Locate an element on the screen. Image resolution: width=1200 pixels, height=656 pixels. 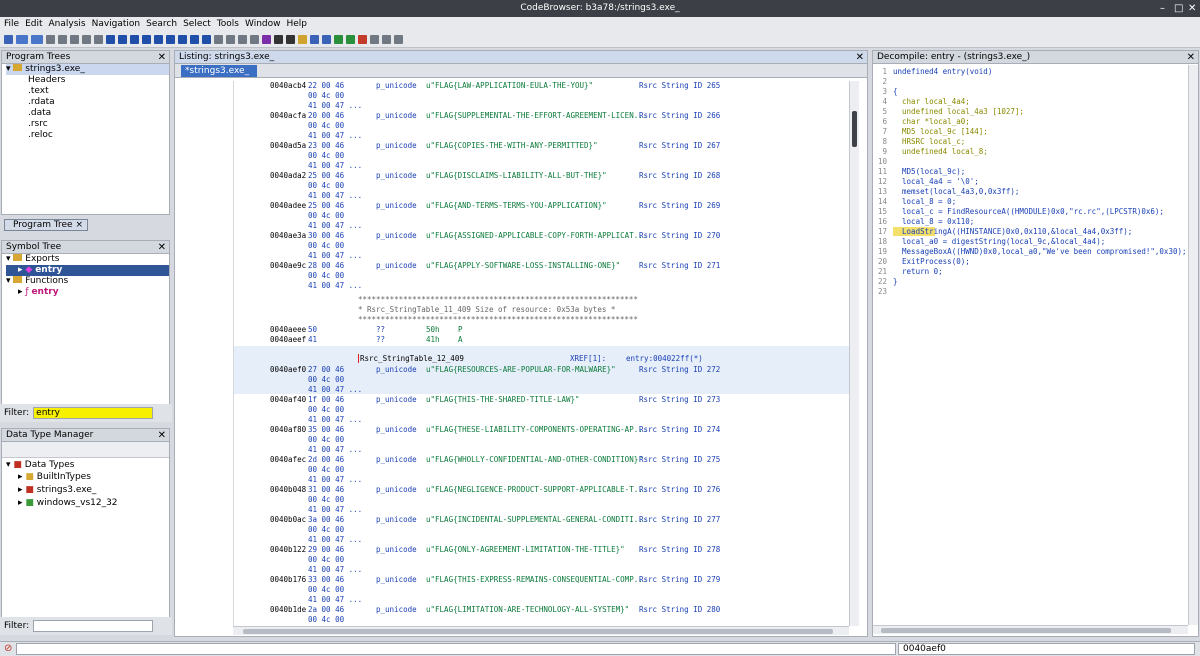
forward-arrow-icon is located at coordinates (37, 39).